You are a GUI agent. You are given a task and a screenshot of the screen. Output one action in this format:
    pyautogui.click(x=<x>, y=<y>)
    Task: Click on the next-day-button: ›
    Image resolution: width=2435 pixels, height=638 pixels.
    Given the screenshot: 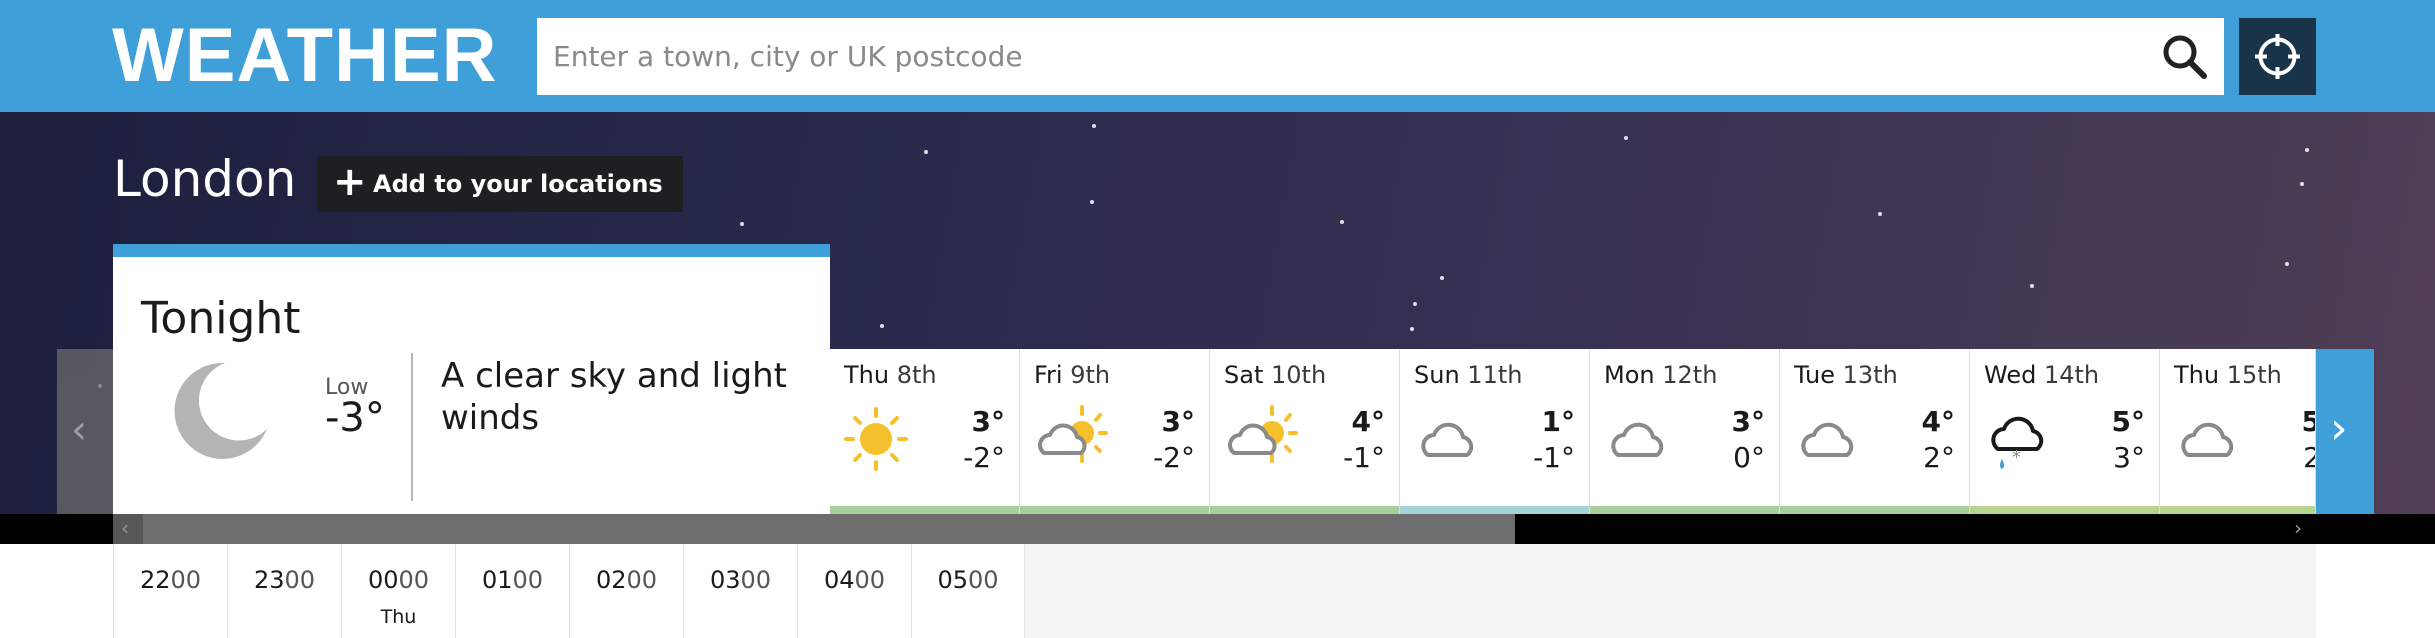 What is the action you would take?
    pyautogui.click(x=2345, y=432)
    